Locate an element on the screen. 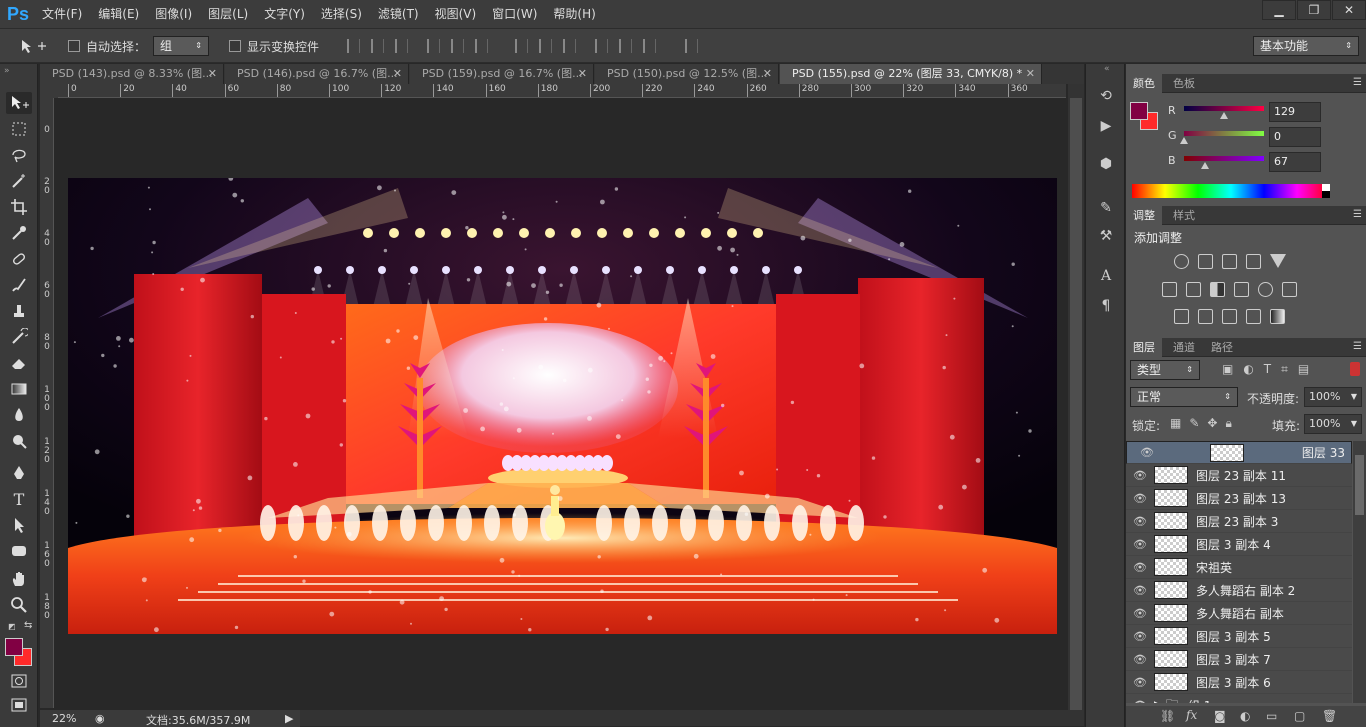 The width and height of the screenshot is (1366, 727). collapse-icon: » is located at coordinates (7, 71).